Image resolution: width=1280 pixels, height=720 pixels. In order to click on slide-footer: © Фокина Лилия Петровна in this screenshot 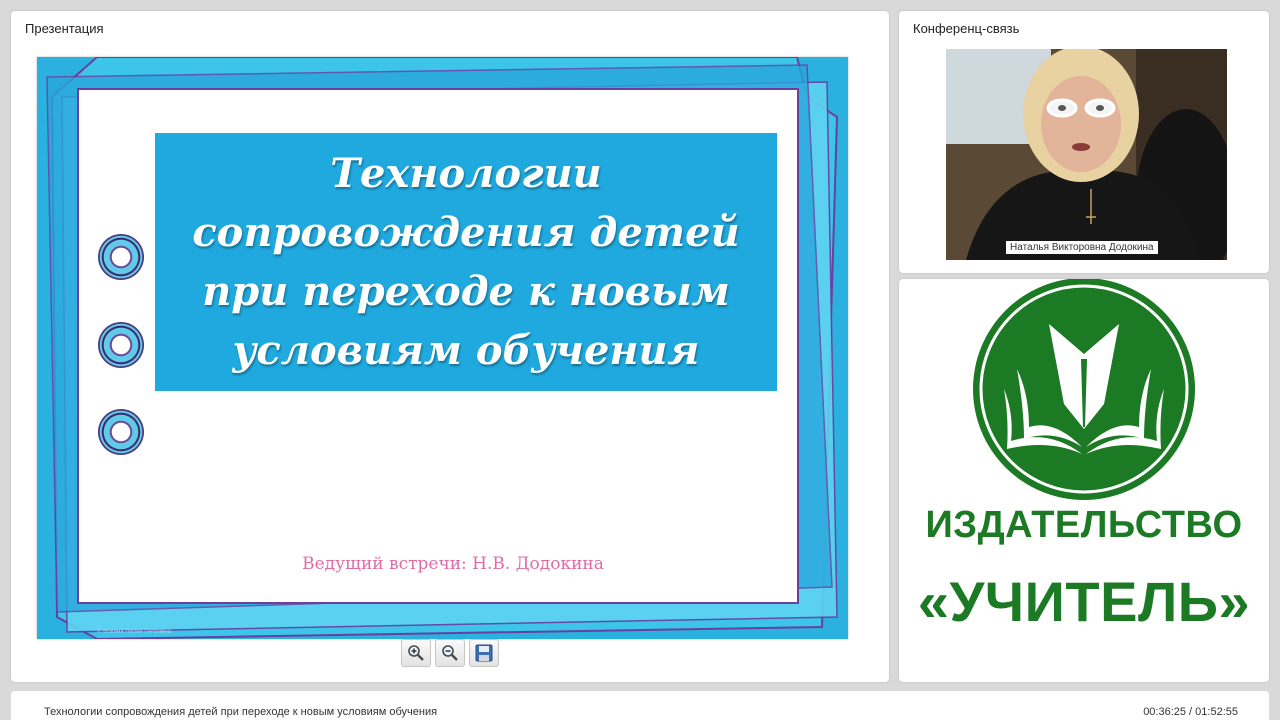, I will do `click(134, 632)`.